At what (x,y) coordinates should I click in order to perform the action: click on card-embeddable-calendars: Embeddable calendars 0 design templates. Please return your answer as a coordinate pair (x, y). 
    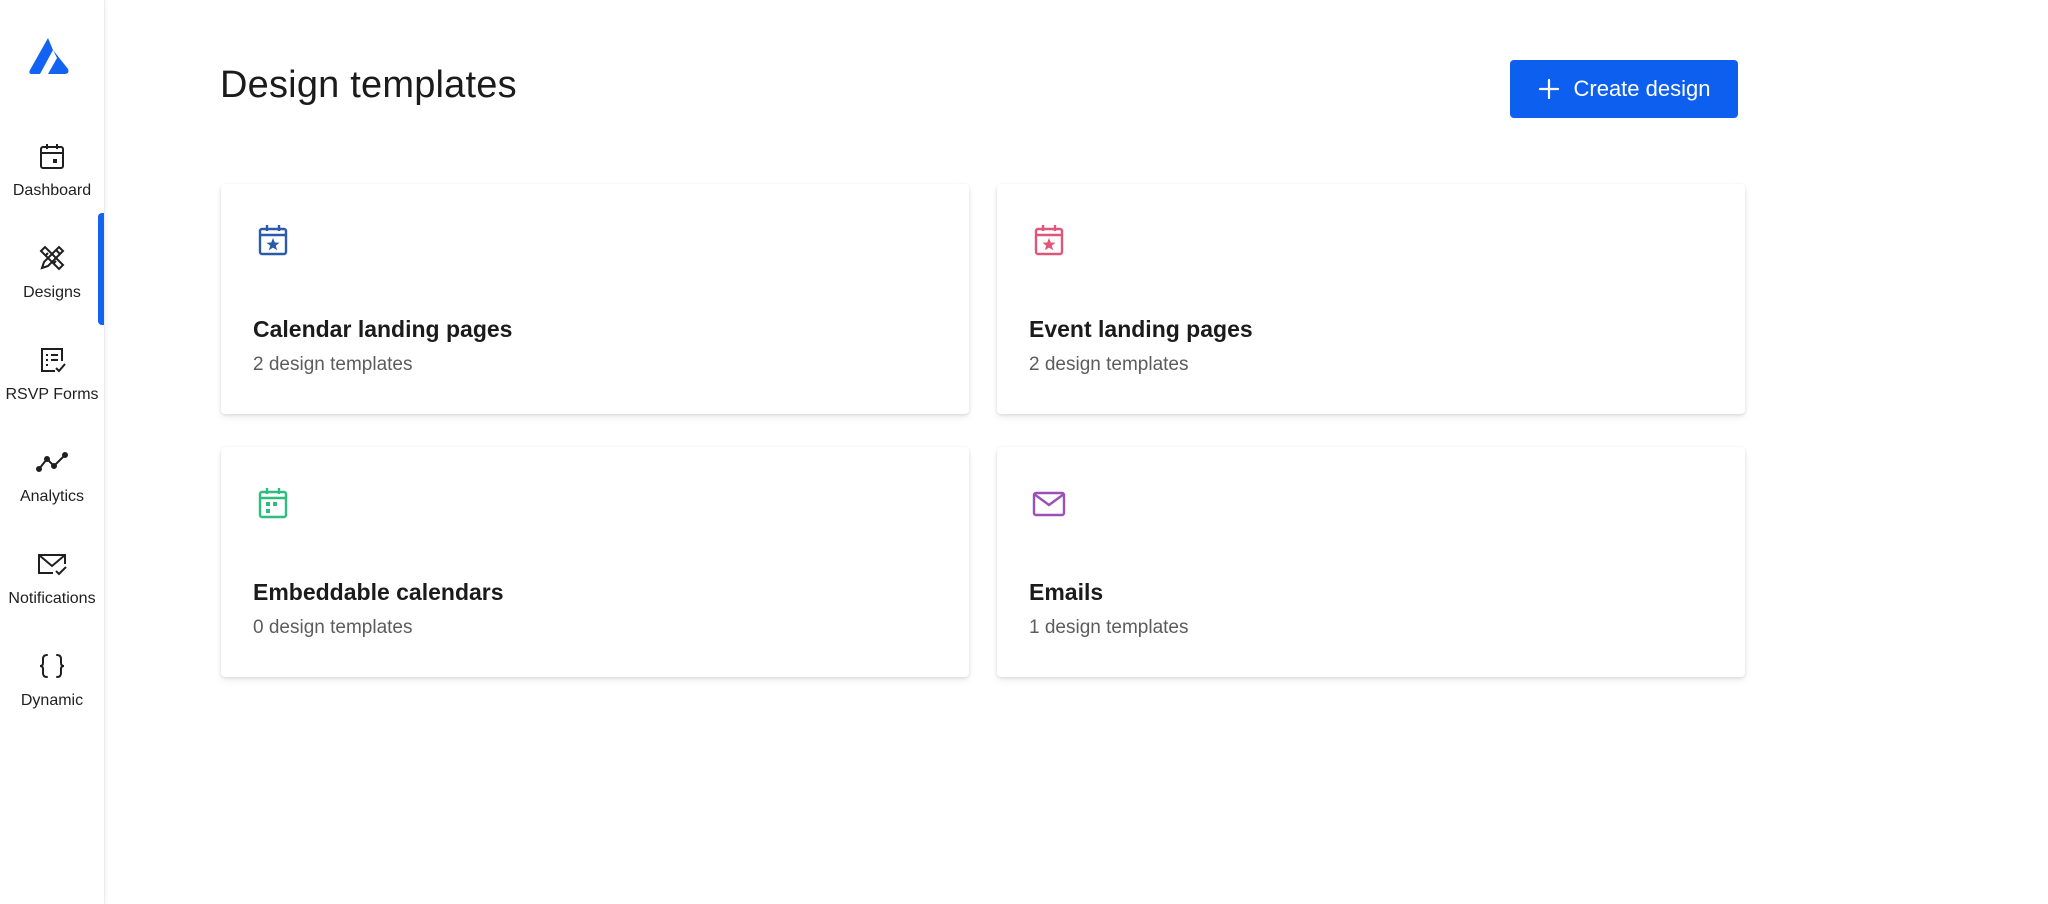
    Looking at the image, I should click on (595, 562).